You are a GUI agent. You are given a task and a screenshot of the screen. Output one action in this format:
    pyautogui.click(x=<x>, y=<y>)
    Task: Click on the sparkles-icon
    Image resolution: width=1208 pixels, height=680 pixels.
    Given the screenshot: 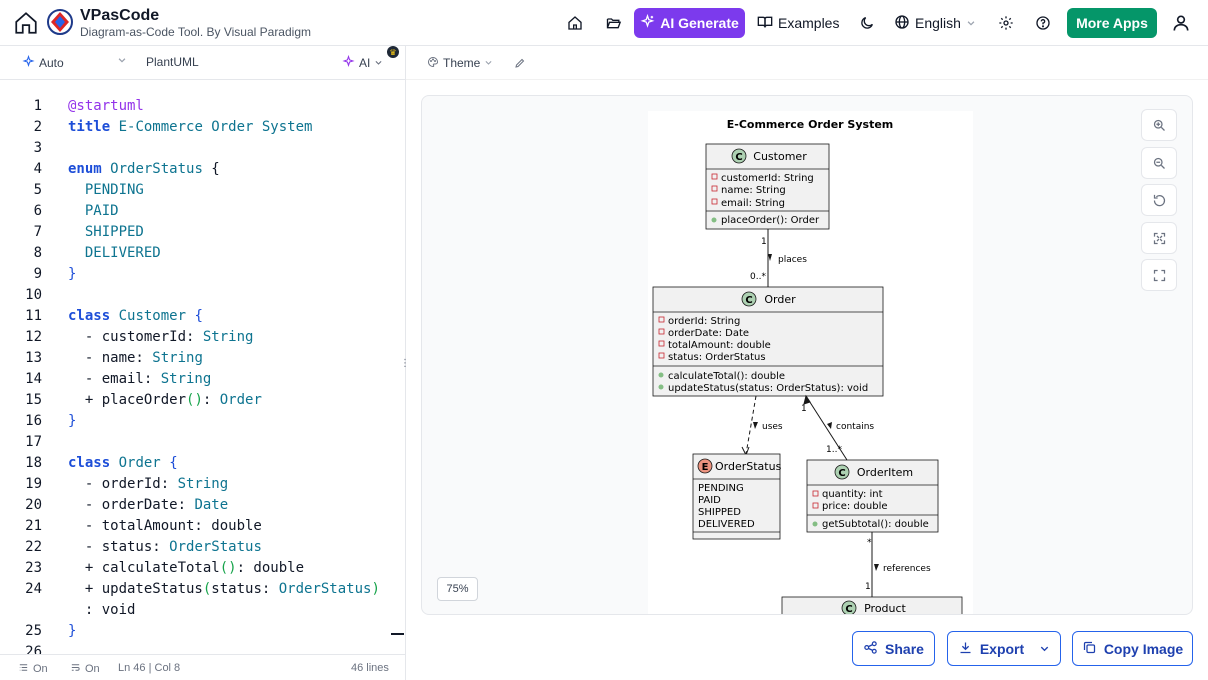 What is the action you would take?
    pyautogui.click(x=348, y=62)
    